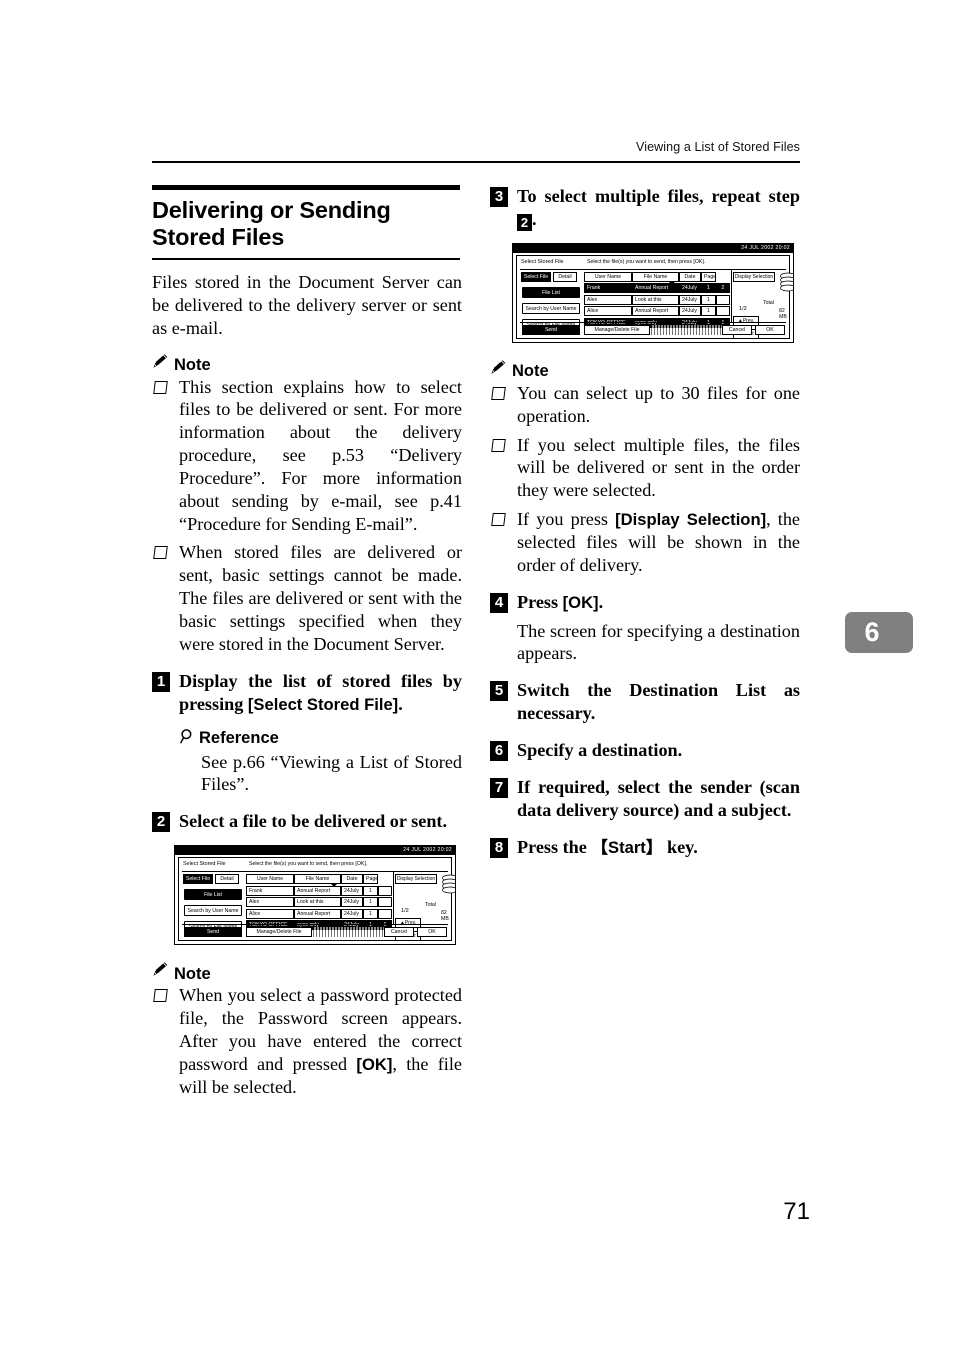 This screenshot has height=1351, width=954. I want to click on lcd-status-bar: 24 JUL 2002 20:02, so click(315, 851).